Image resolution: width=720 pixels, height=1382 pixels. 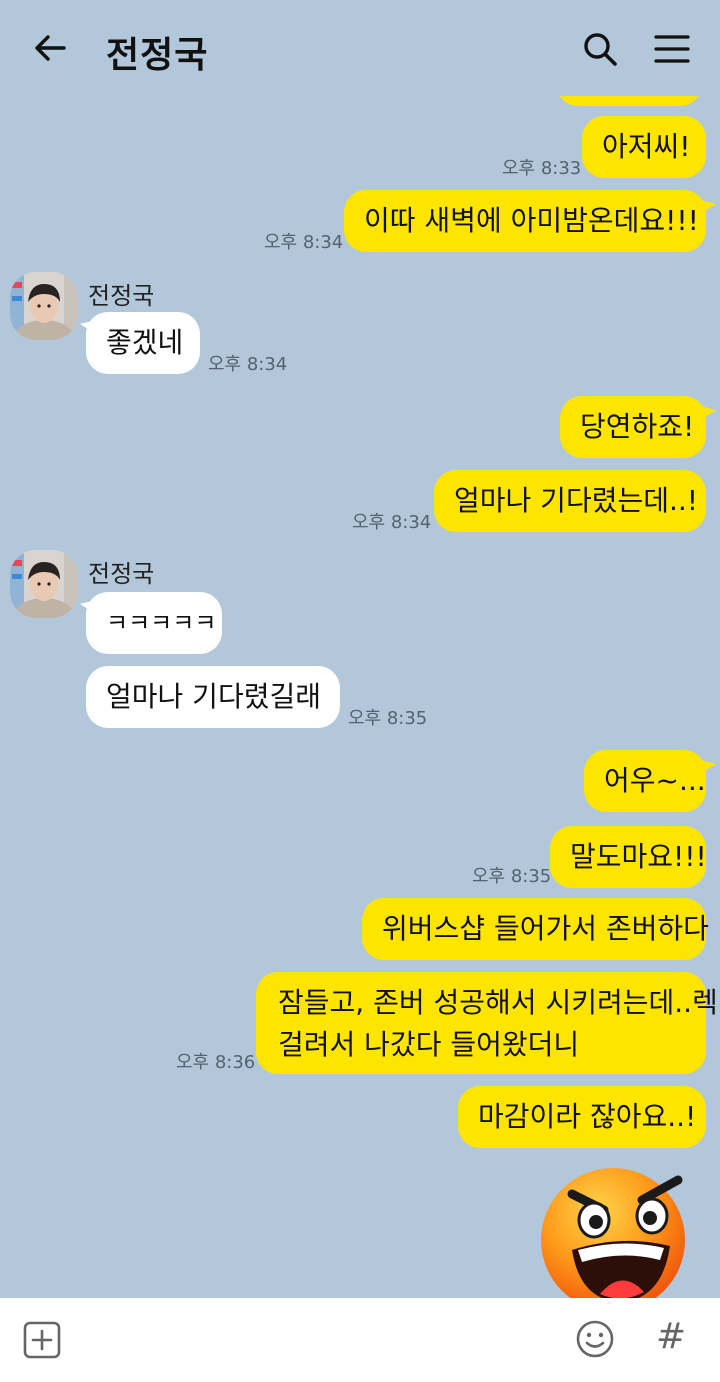 I want to click on their-message-bubble: 얼마나 기다렸길래, so click(x=213, y=697).